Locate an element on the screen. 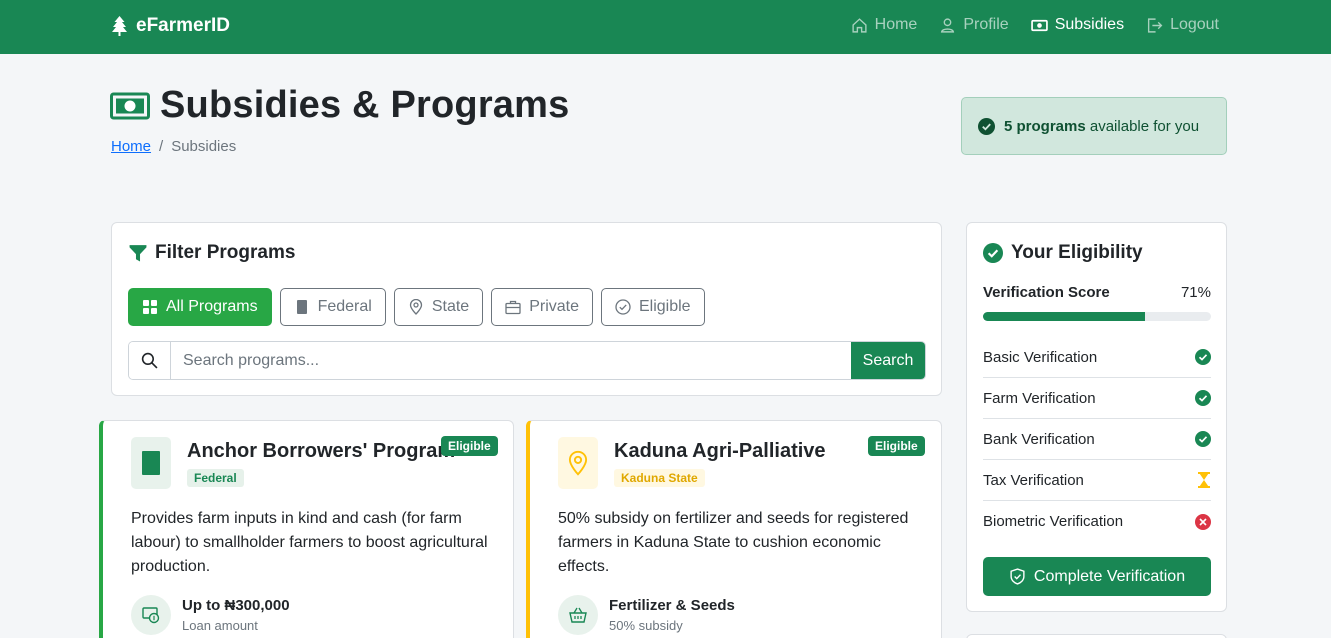 Image resolution: width=1331 pixels, height=638 pixels. verification-score-label: Verification Score is located at coordinates (1046, 292).